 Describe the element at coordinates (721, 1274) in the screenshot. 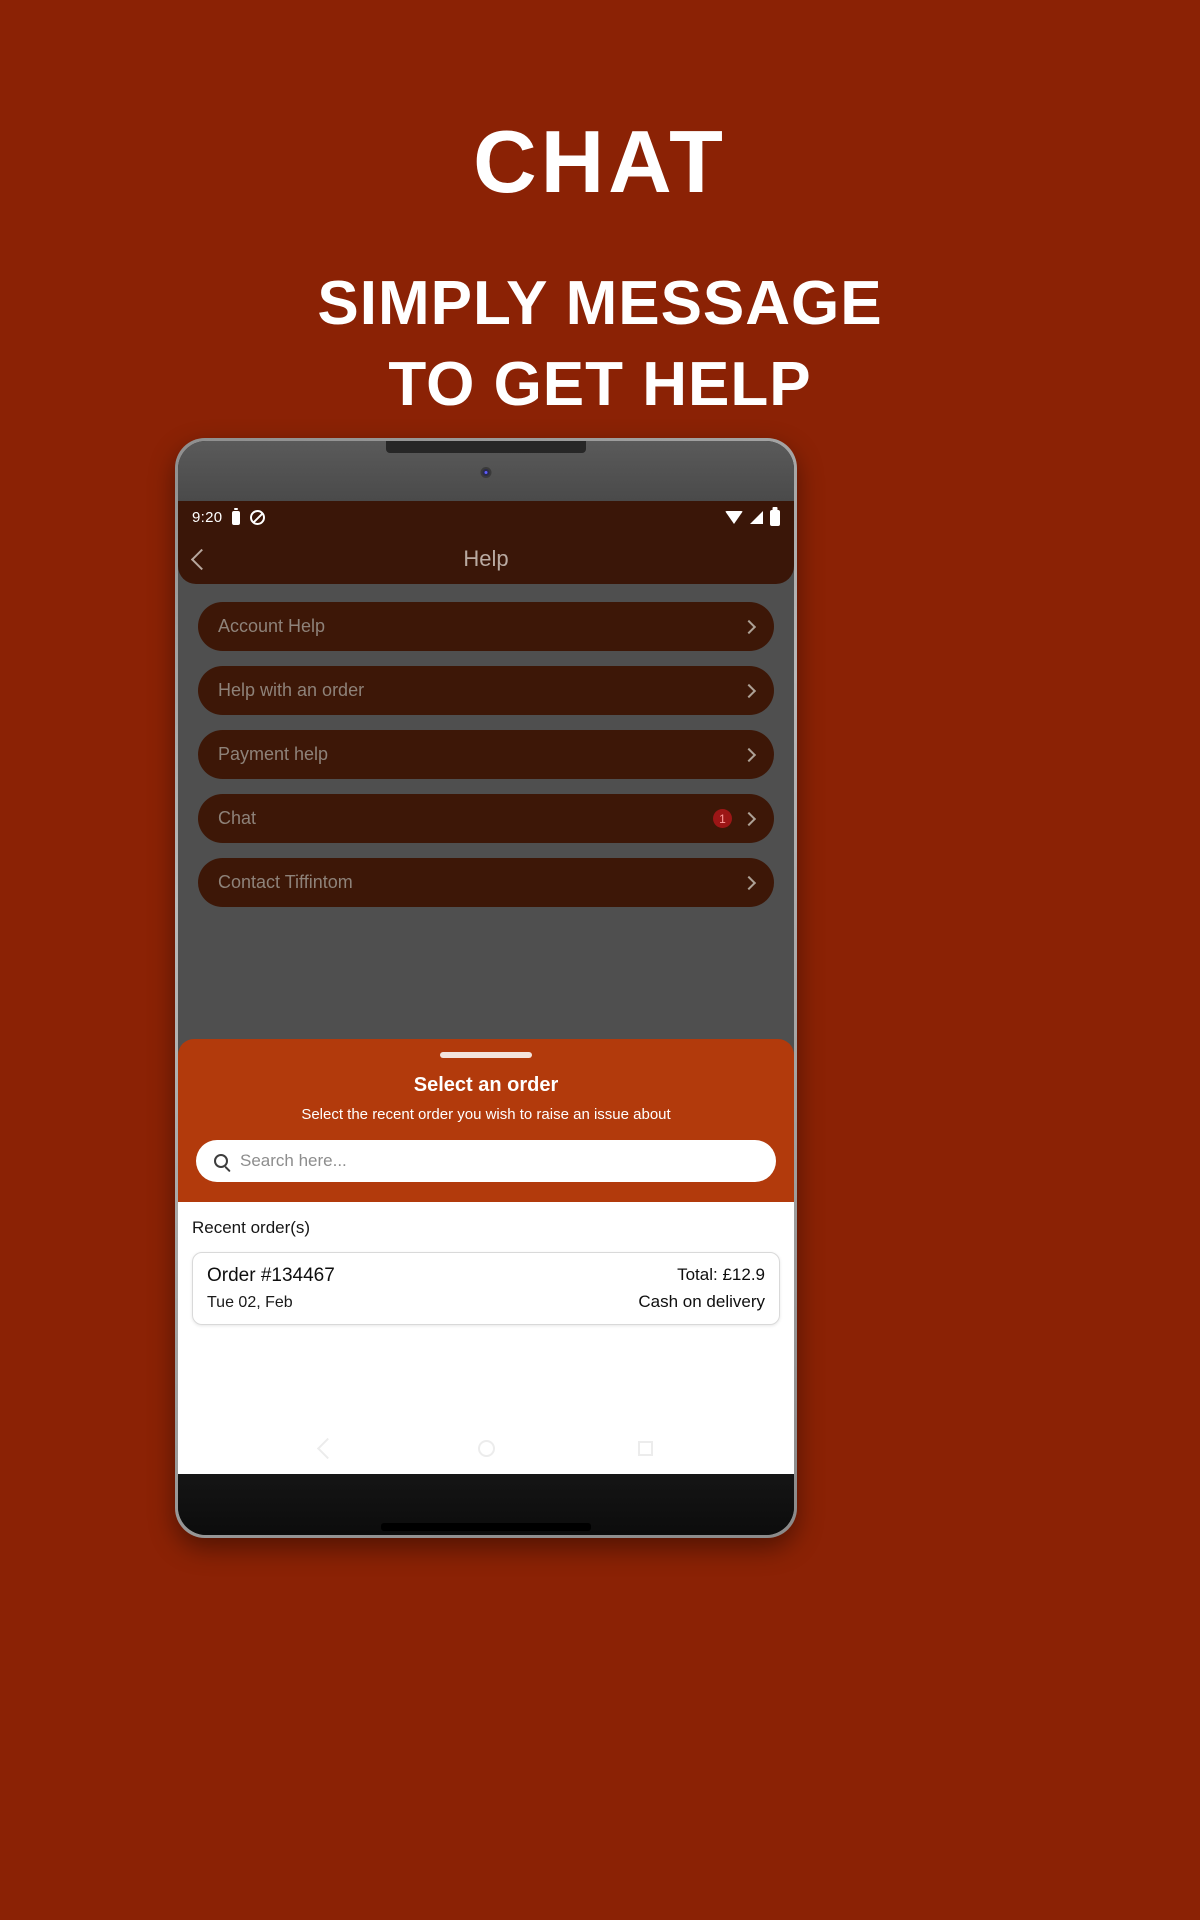

I see `order-total: Total: £12.9` at that location.